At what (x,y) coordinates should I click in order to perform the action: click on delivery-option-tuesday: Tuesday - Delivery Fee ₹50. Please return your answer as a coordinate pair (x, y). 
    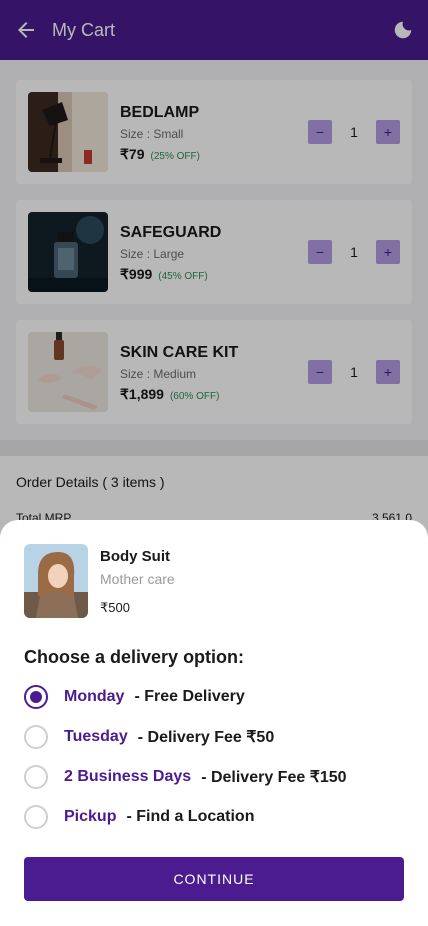
    Looking at the image, I should click on (149, 737).